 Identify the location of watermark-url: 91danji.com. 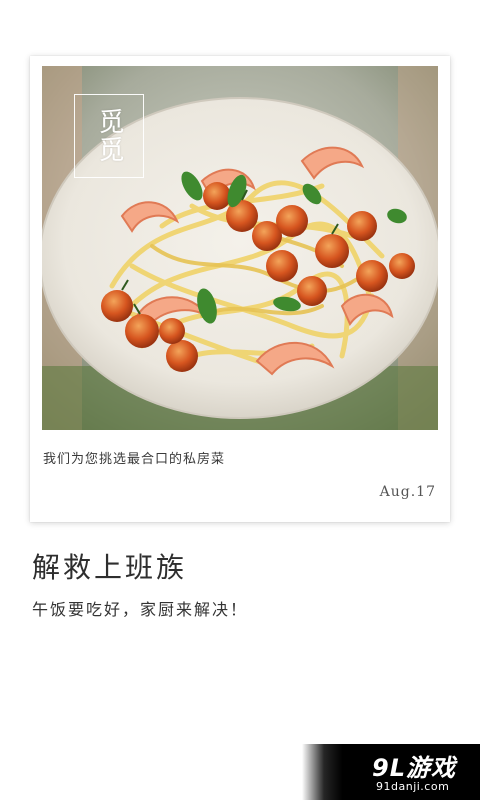
(413, 786).